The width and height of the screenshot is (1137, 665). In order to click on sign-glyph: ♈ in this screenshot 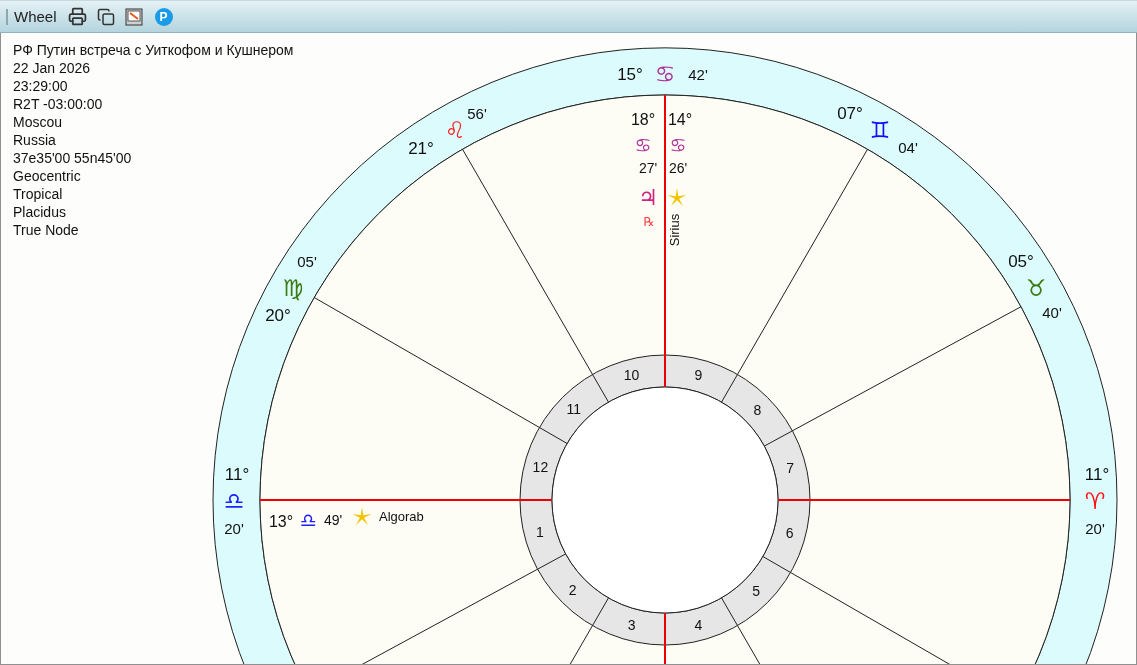, I will do `click(1095, 501)`.